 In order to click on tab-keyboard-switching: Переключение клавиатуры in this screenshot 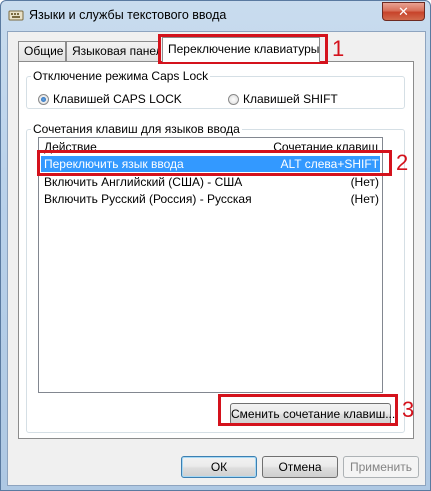, I will do `click(241, 49)`.